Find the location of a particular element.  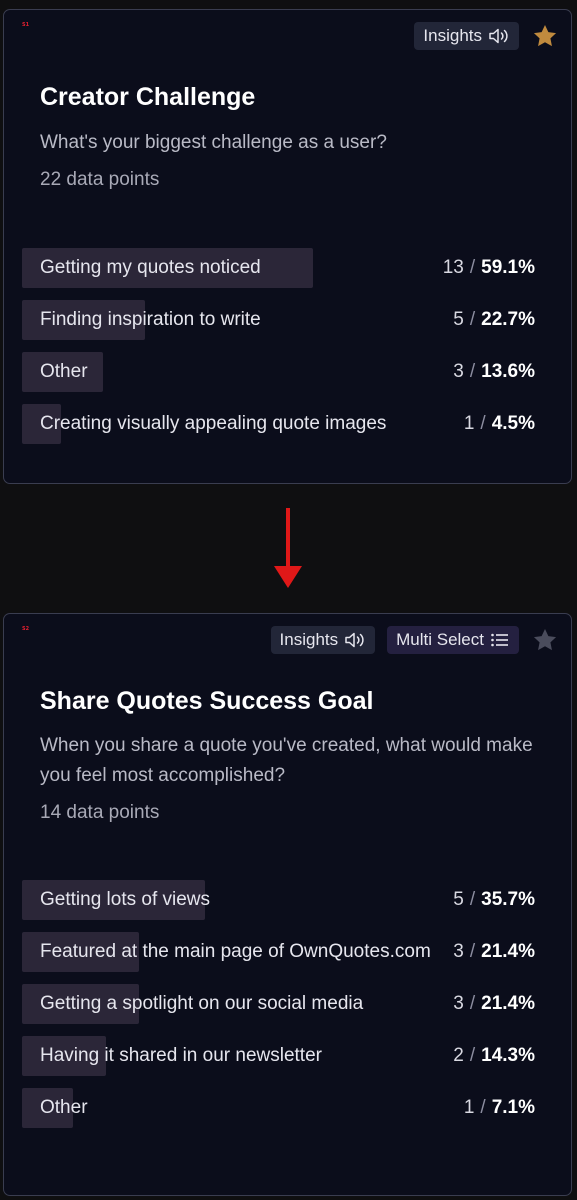

down-arrow-icon is located at coordinates (288, 552).